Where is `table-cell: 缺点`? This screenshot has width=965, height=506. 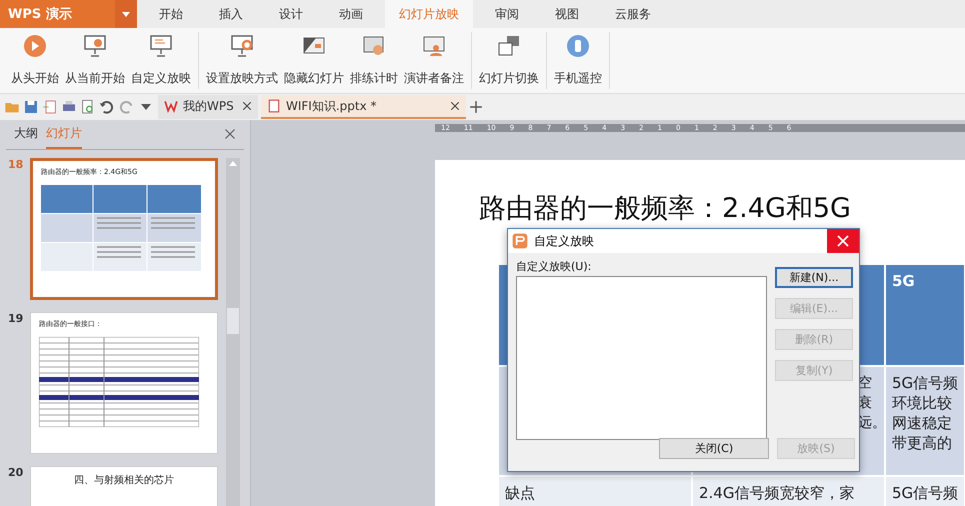 table-cell: 缺点 is located at coordinates (595, 491).